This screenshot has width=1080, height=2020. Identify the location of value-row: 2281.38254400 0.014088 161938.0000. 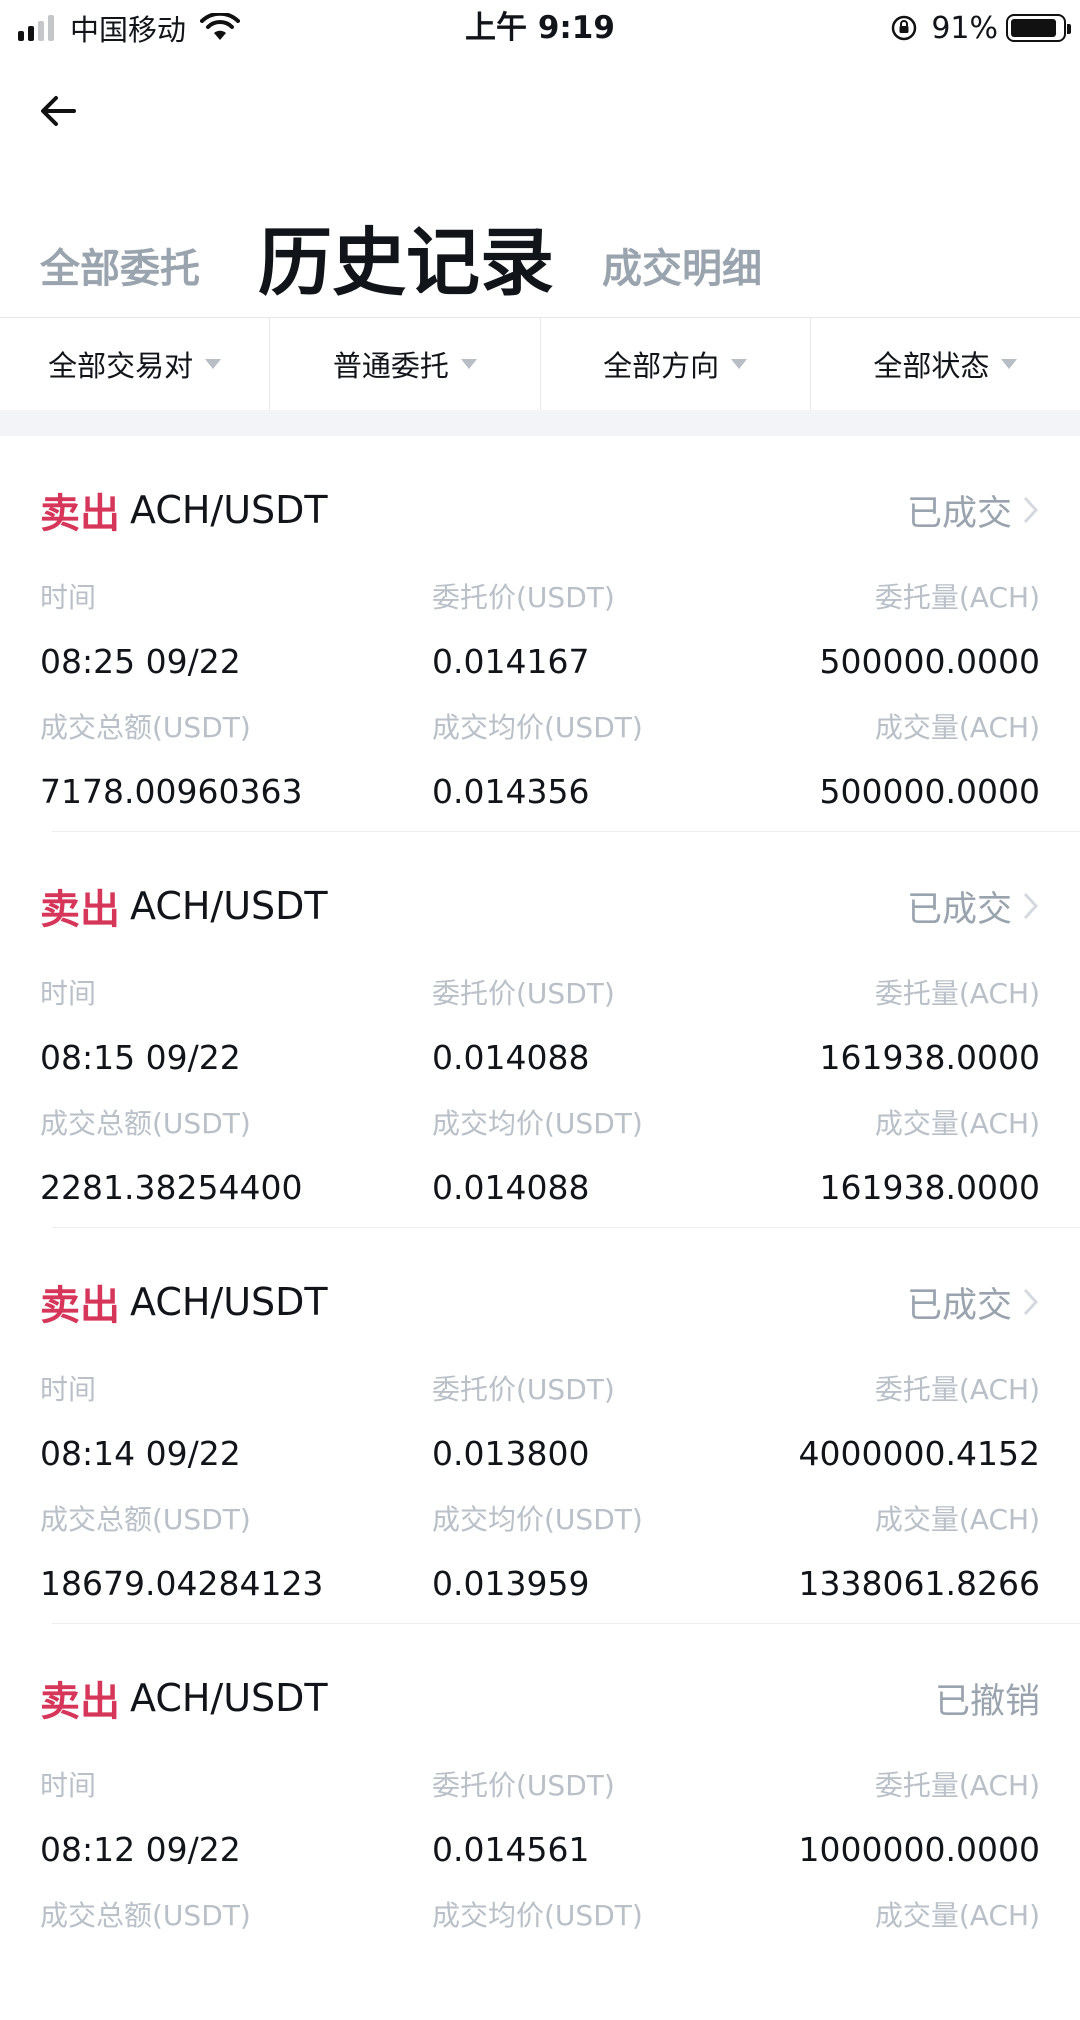
(540, 1189).